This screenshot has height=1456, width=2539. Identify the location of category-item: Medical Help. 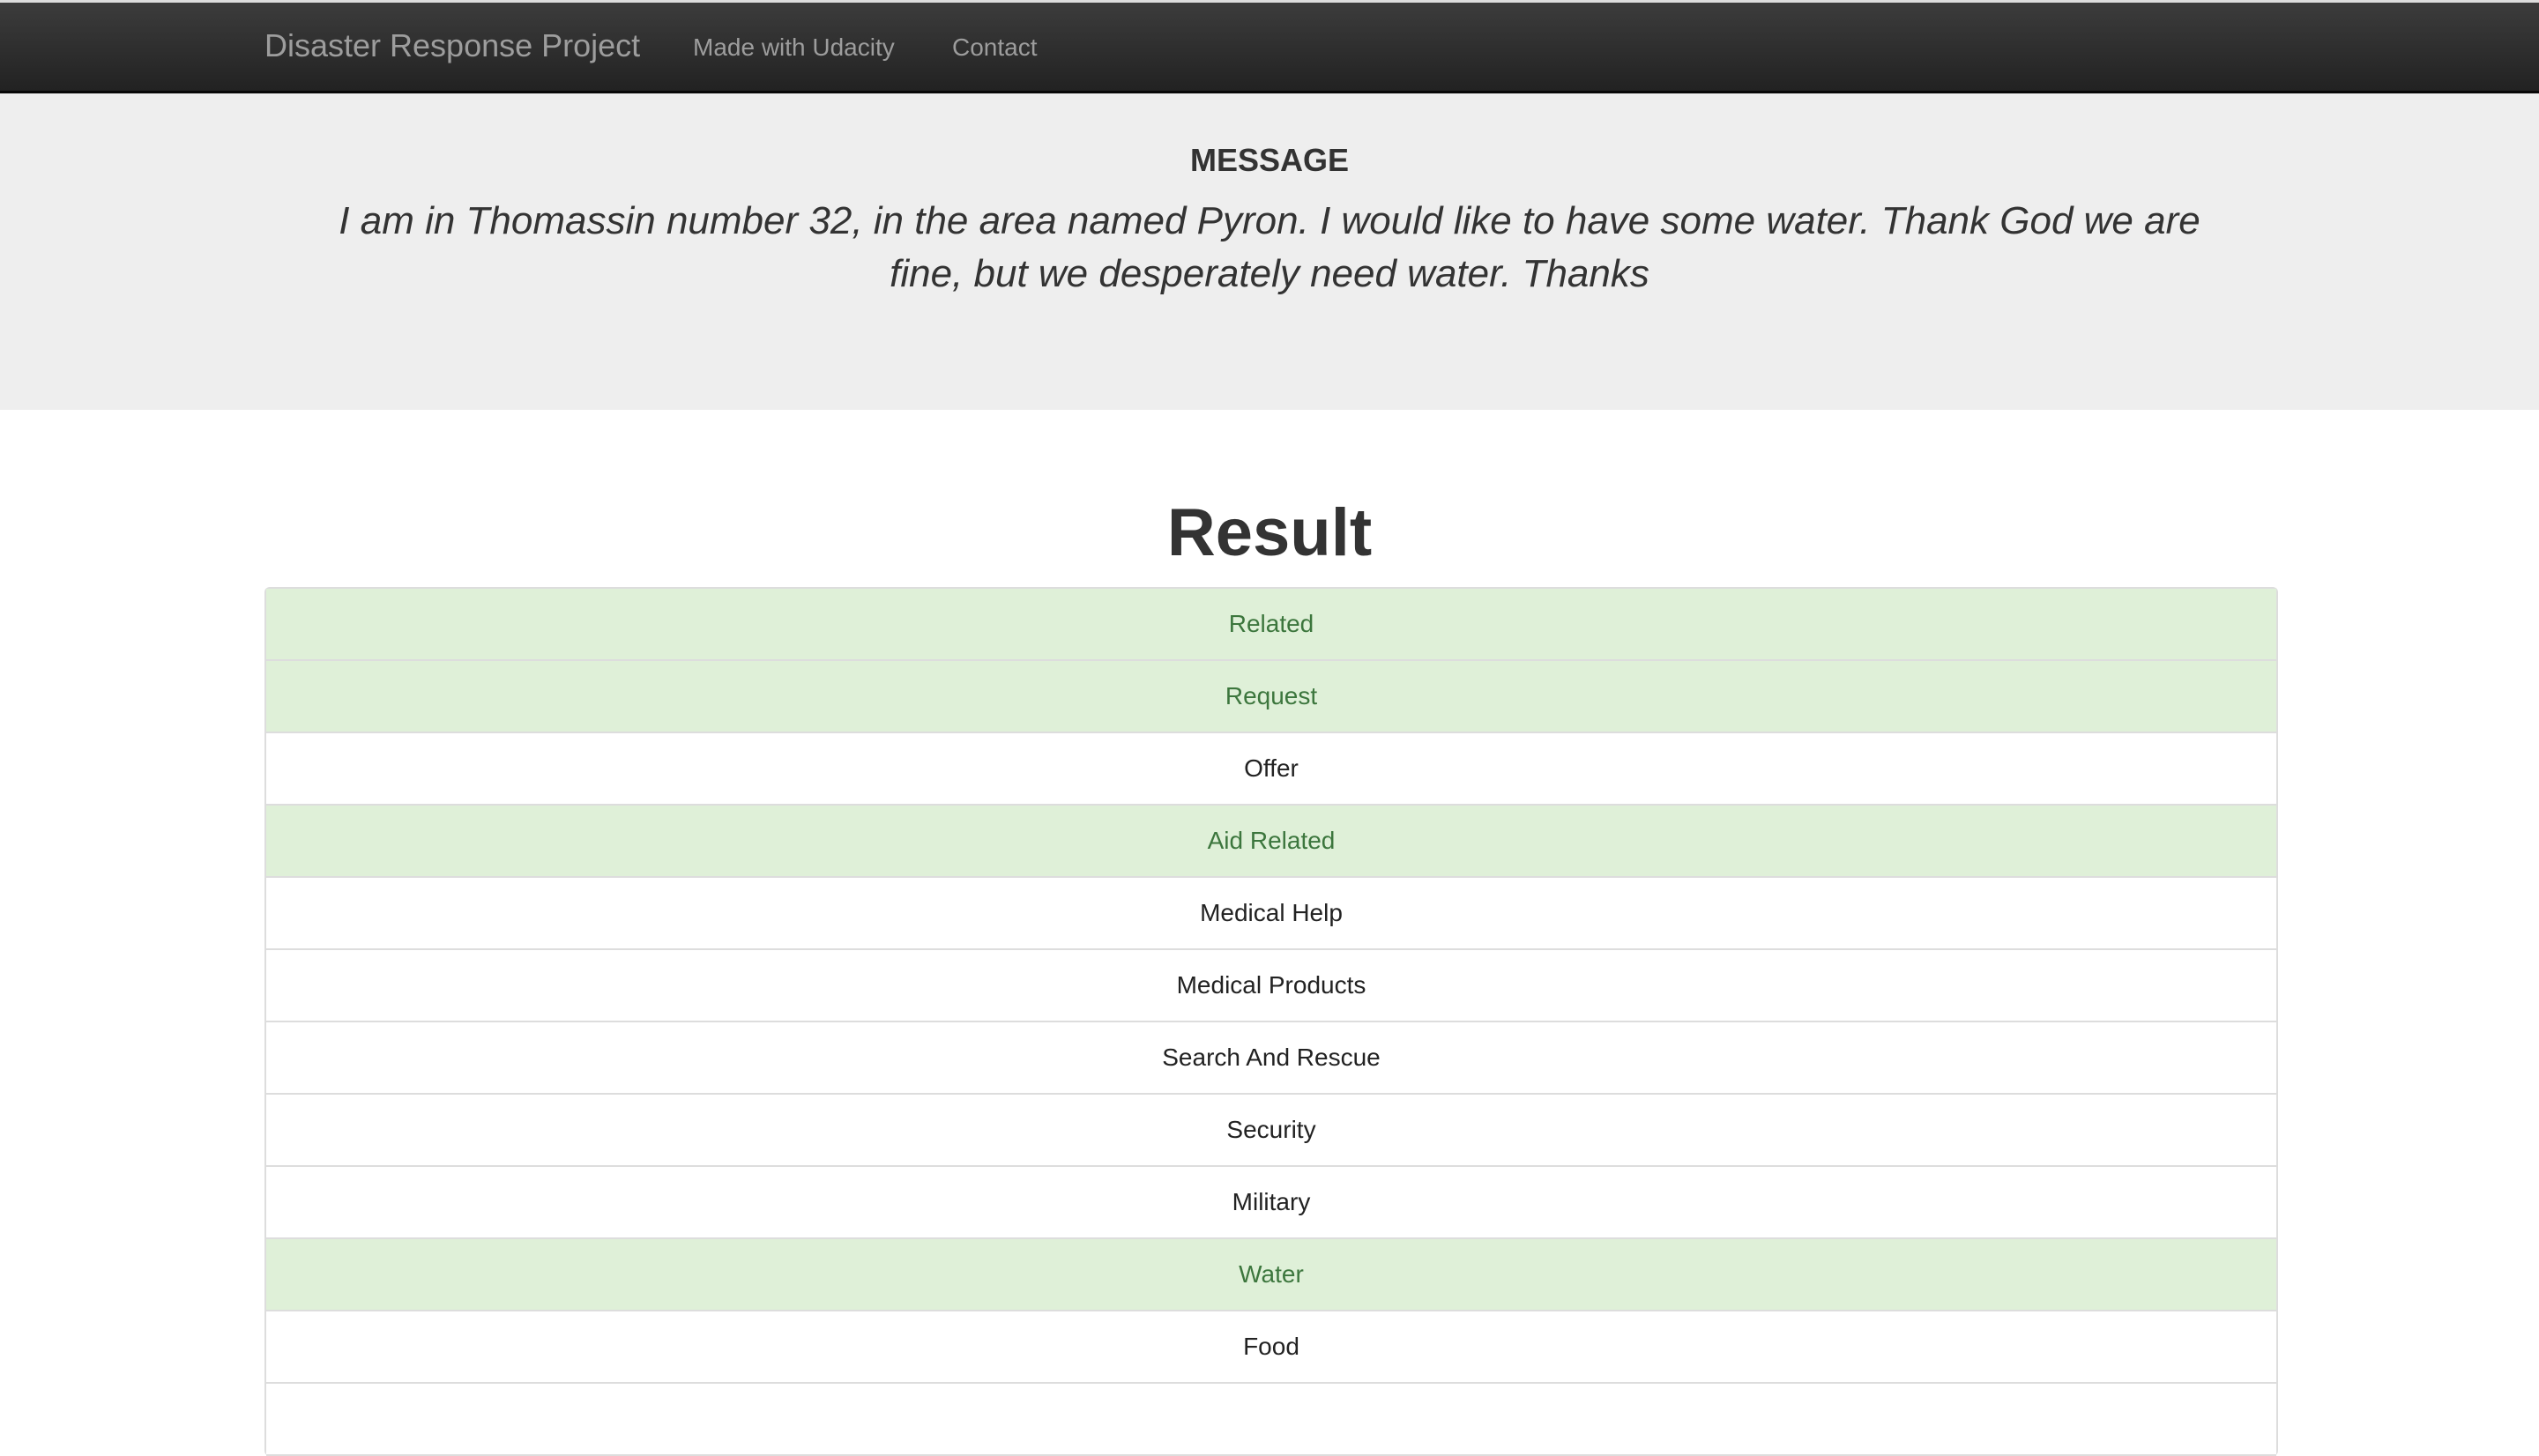
(1271, 914).